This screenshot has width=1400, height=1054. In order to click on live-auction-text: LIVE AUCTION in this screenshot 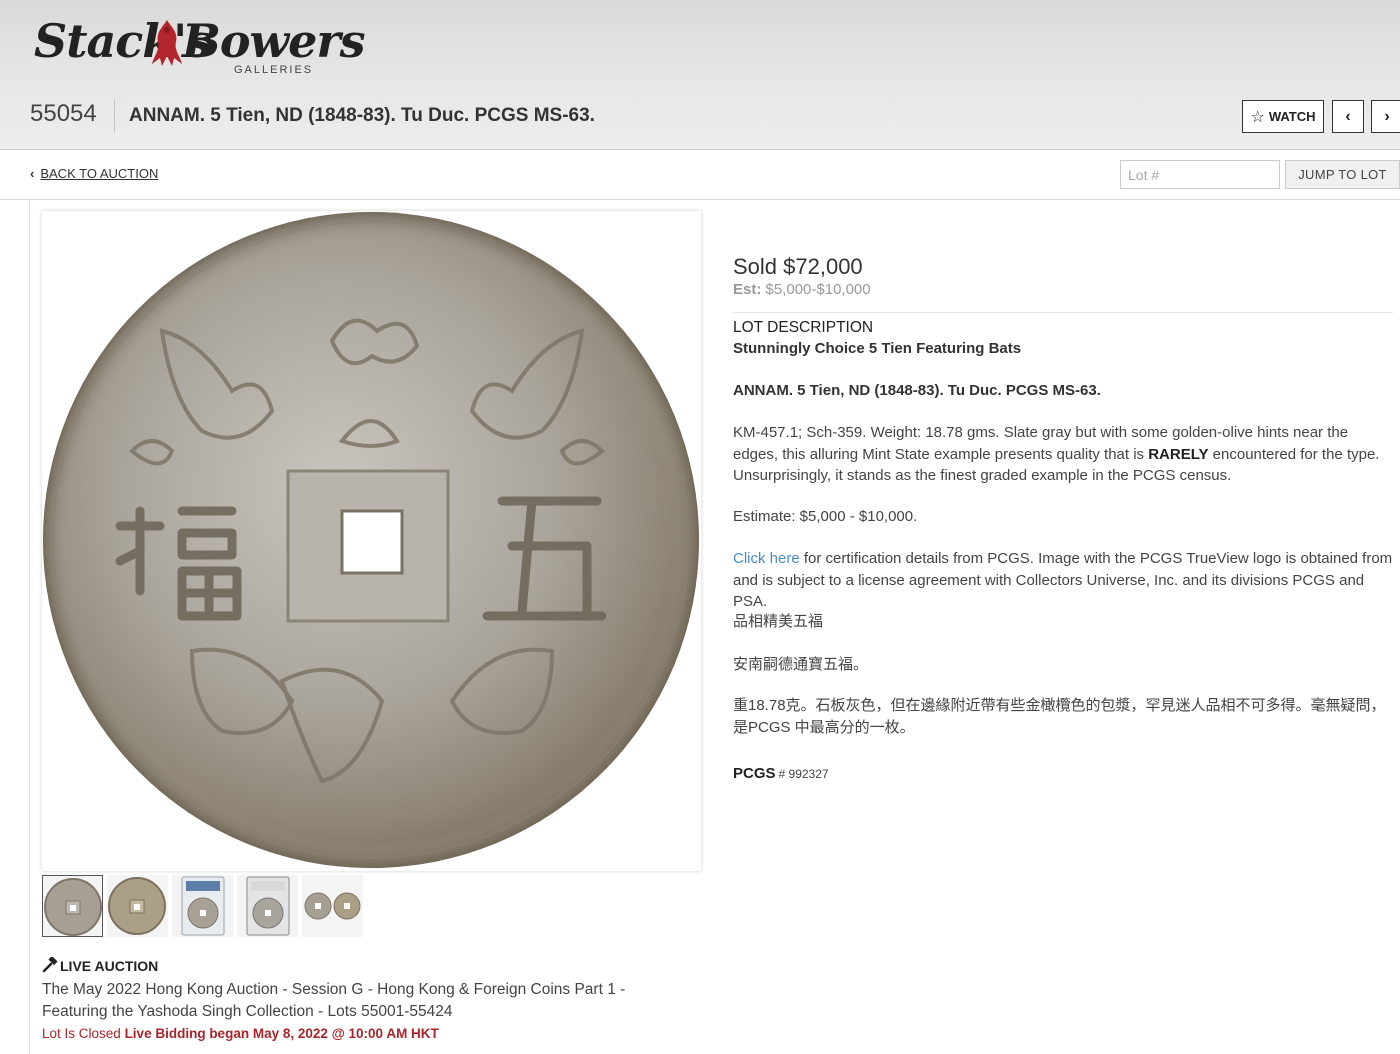, I will do `click(109, 966)`.